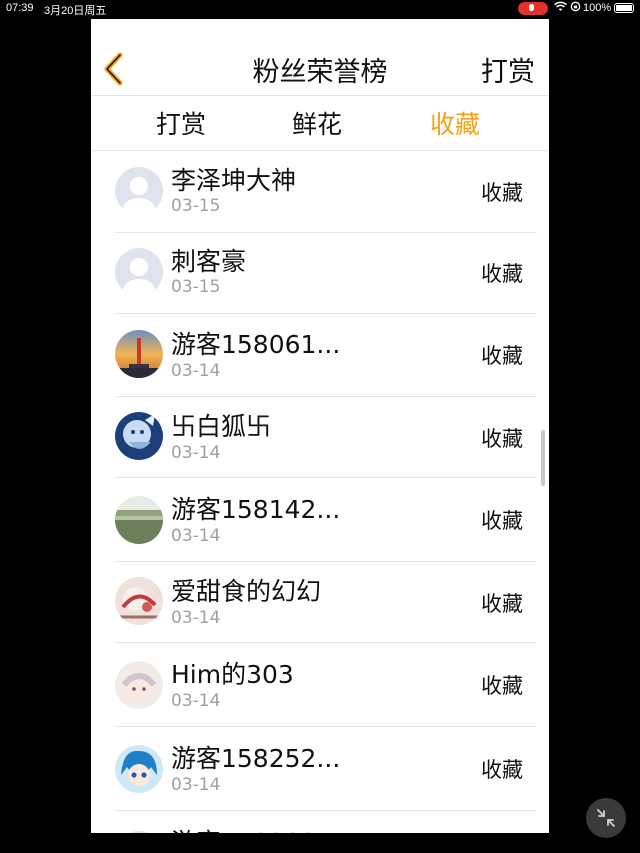 This screenshot has width=640, height=853. What do you see at coordinates (624, 8) in the screenshot?
I see `battery-icon` at bounding box center [624, 8].